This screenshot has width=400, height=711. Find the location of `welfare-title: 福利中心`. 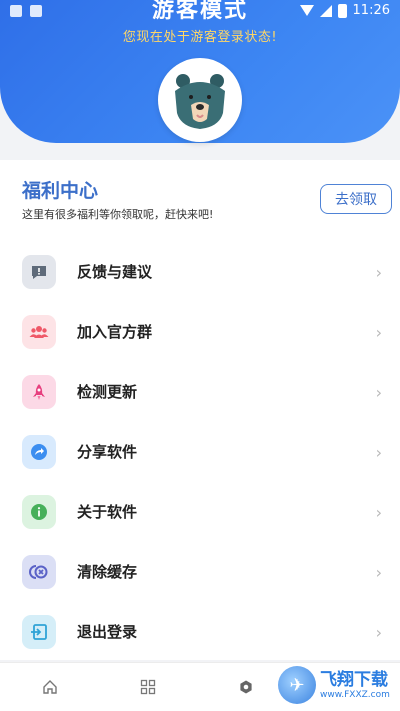

welfare-title: 福利中心 is located at coordinates (60, 191).